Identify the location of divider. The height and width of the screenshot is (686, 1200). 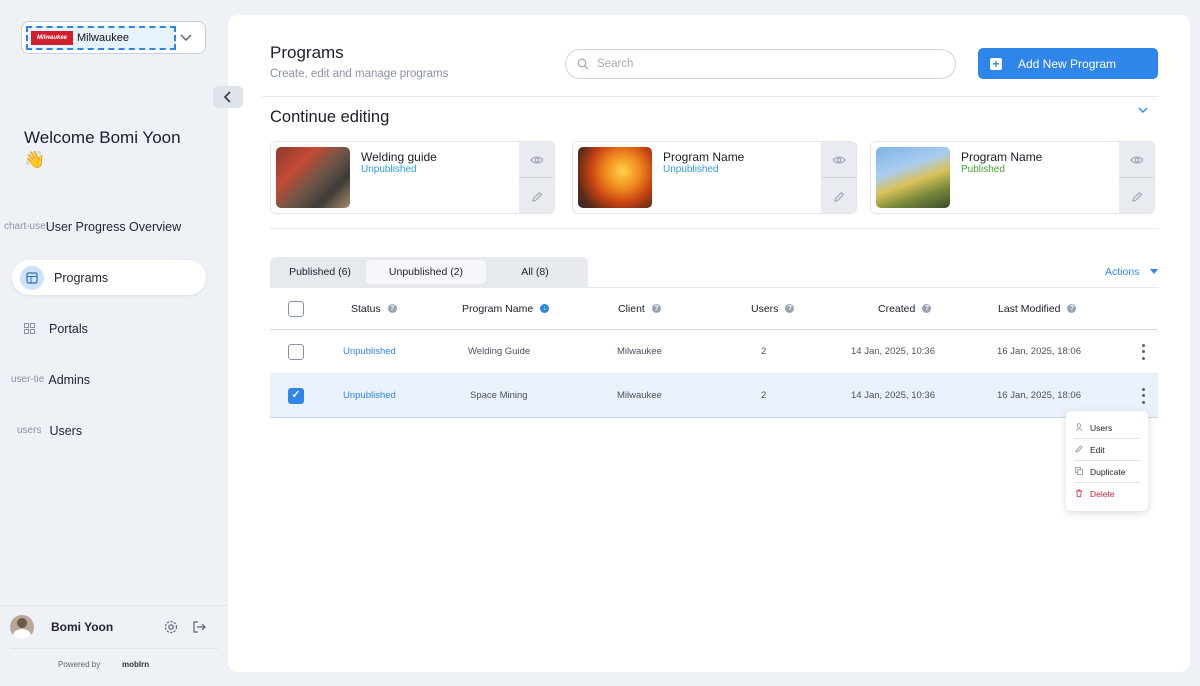
(714, 228).